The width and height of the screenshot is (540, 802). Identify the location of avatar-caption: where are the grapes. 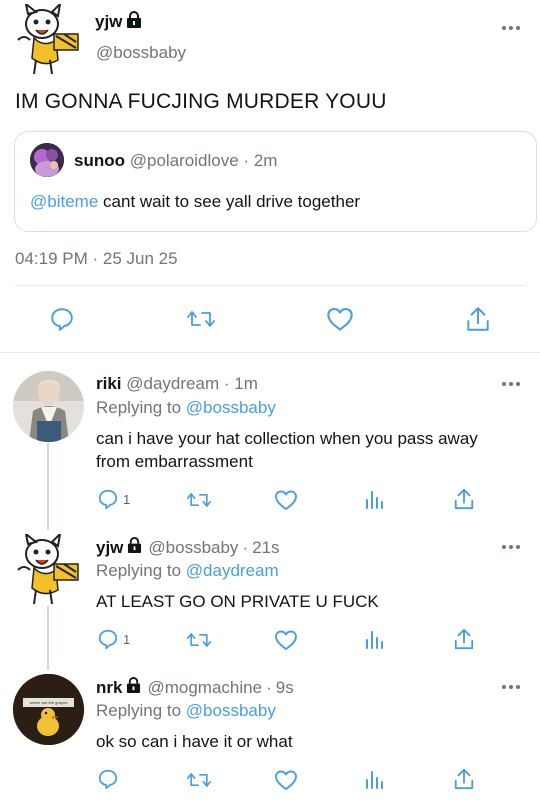
(48, 702).